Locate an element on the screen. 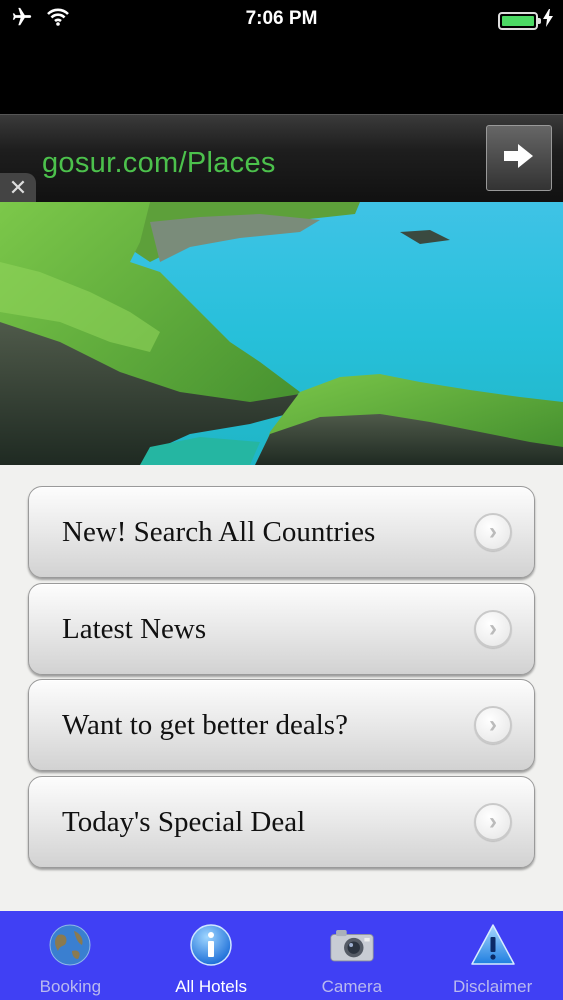 The image size is (563, 1000). menu-item-special-deal: Today's Special Deal › is located at coordinates (281, 822).